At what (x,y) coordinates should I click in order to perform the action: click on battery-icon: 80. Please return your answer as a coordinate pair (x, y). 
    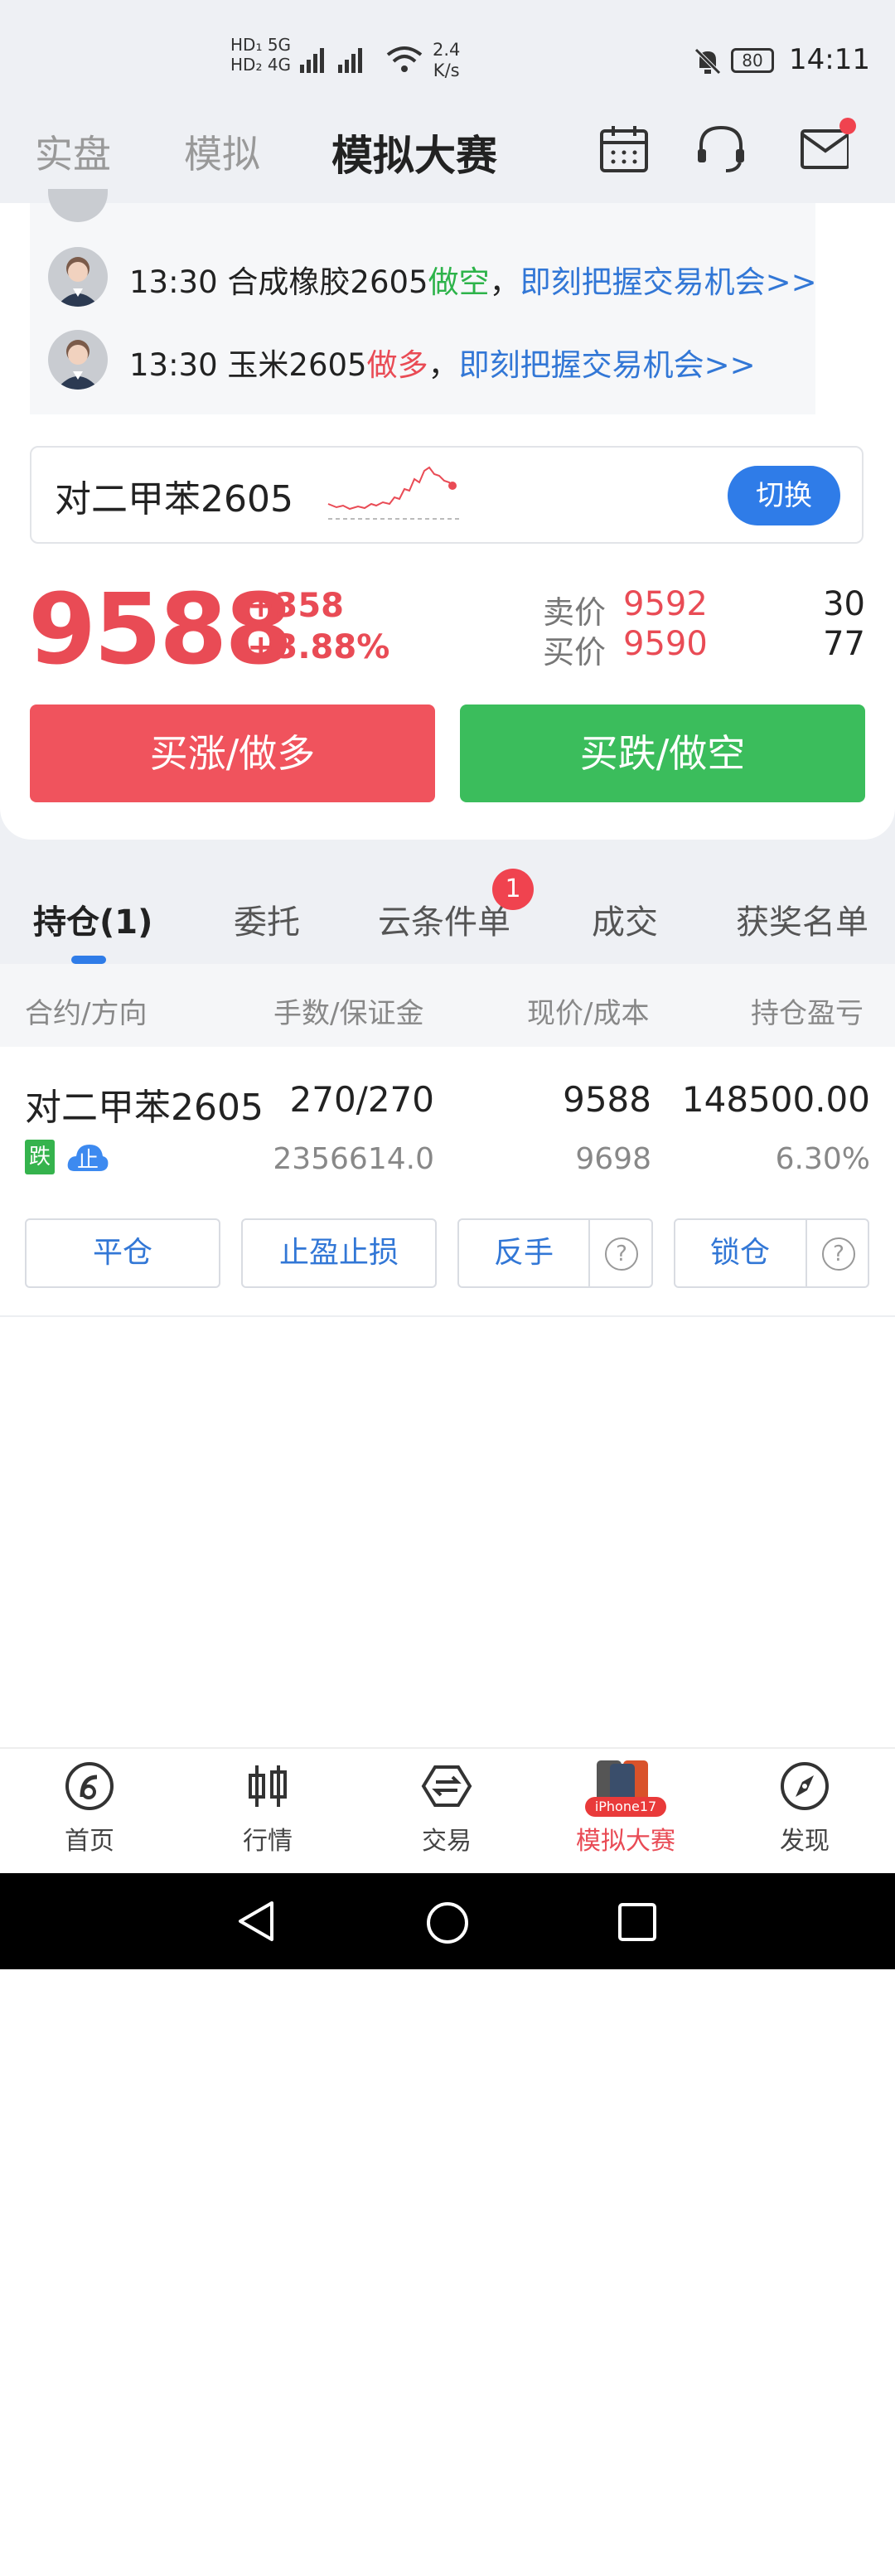
    Looking at the image, I should click on (752, 61).